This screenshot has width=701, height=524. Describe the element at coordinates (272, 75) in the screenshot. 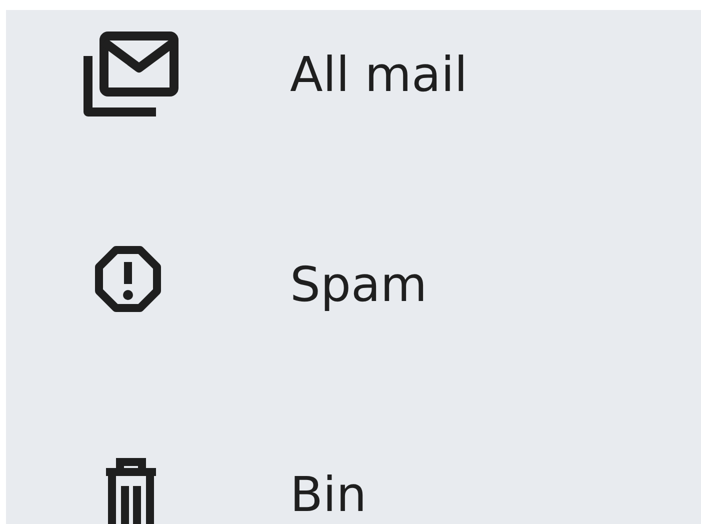

I see `nav-item: All mail` at that location.